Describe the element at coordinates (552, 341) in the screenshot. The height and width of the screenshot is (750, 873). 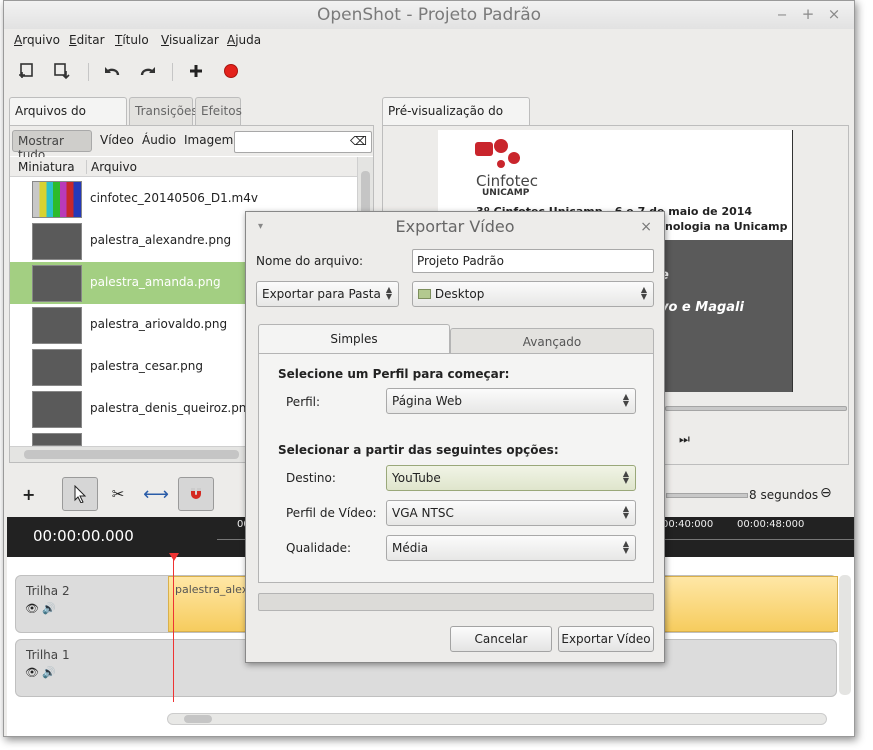
I see `tab-advanced: Avançado` at that location.